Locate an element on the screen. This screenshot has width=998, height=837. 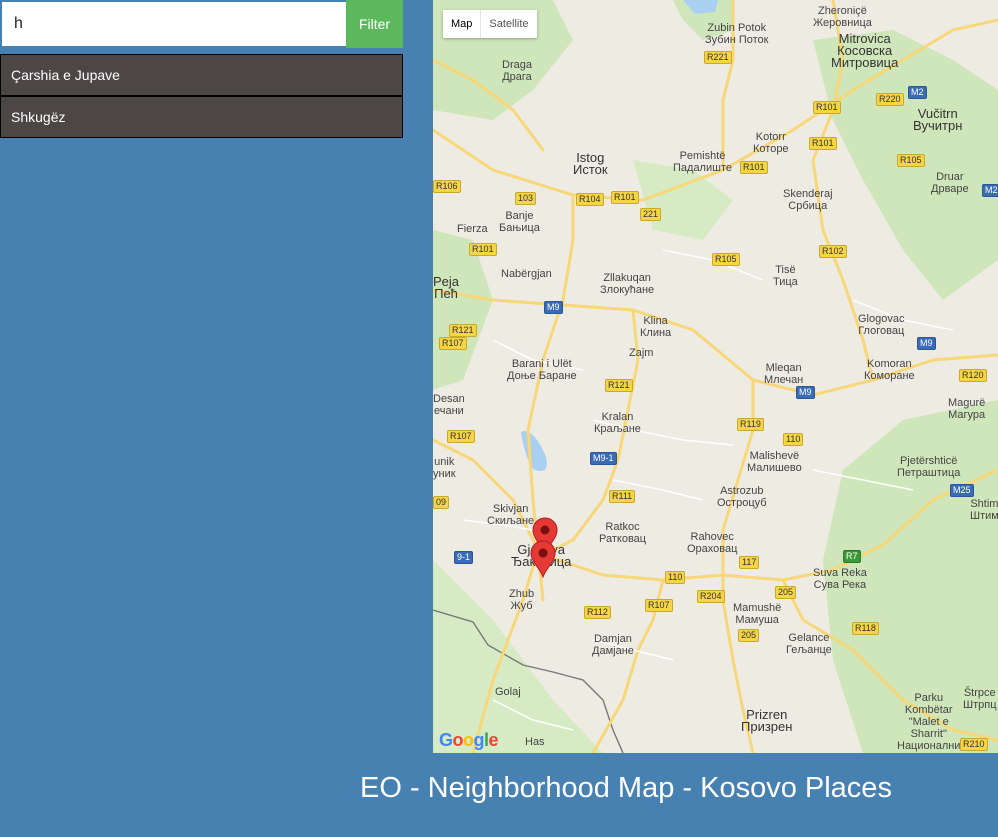
road-shield: R7 is located at coordinates (852, 556).